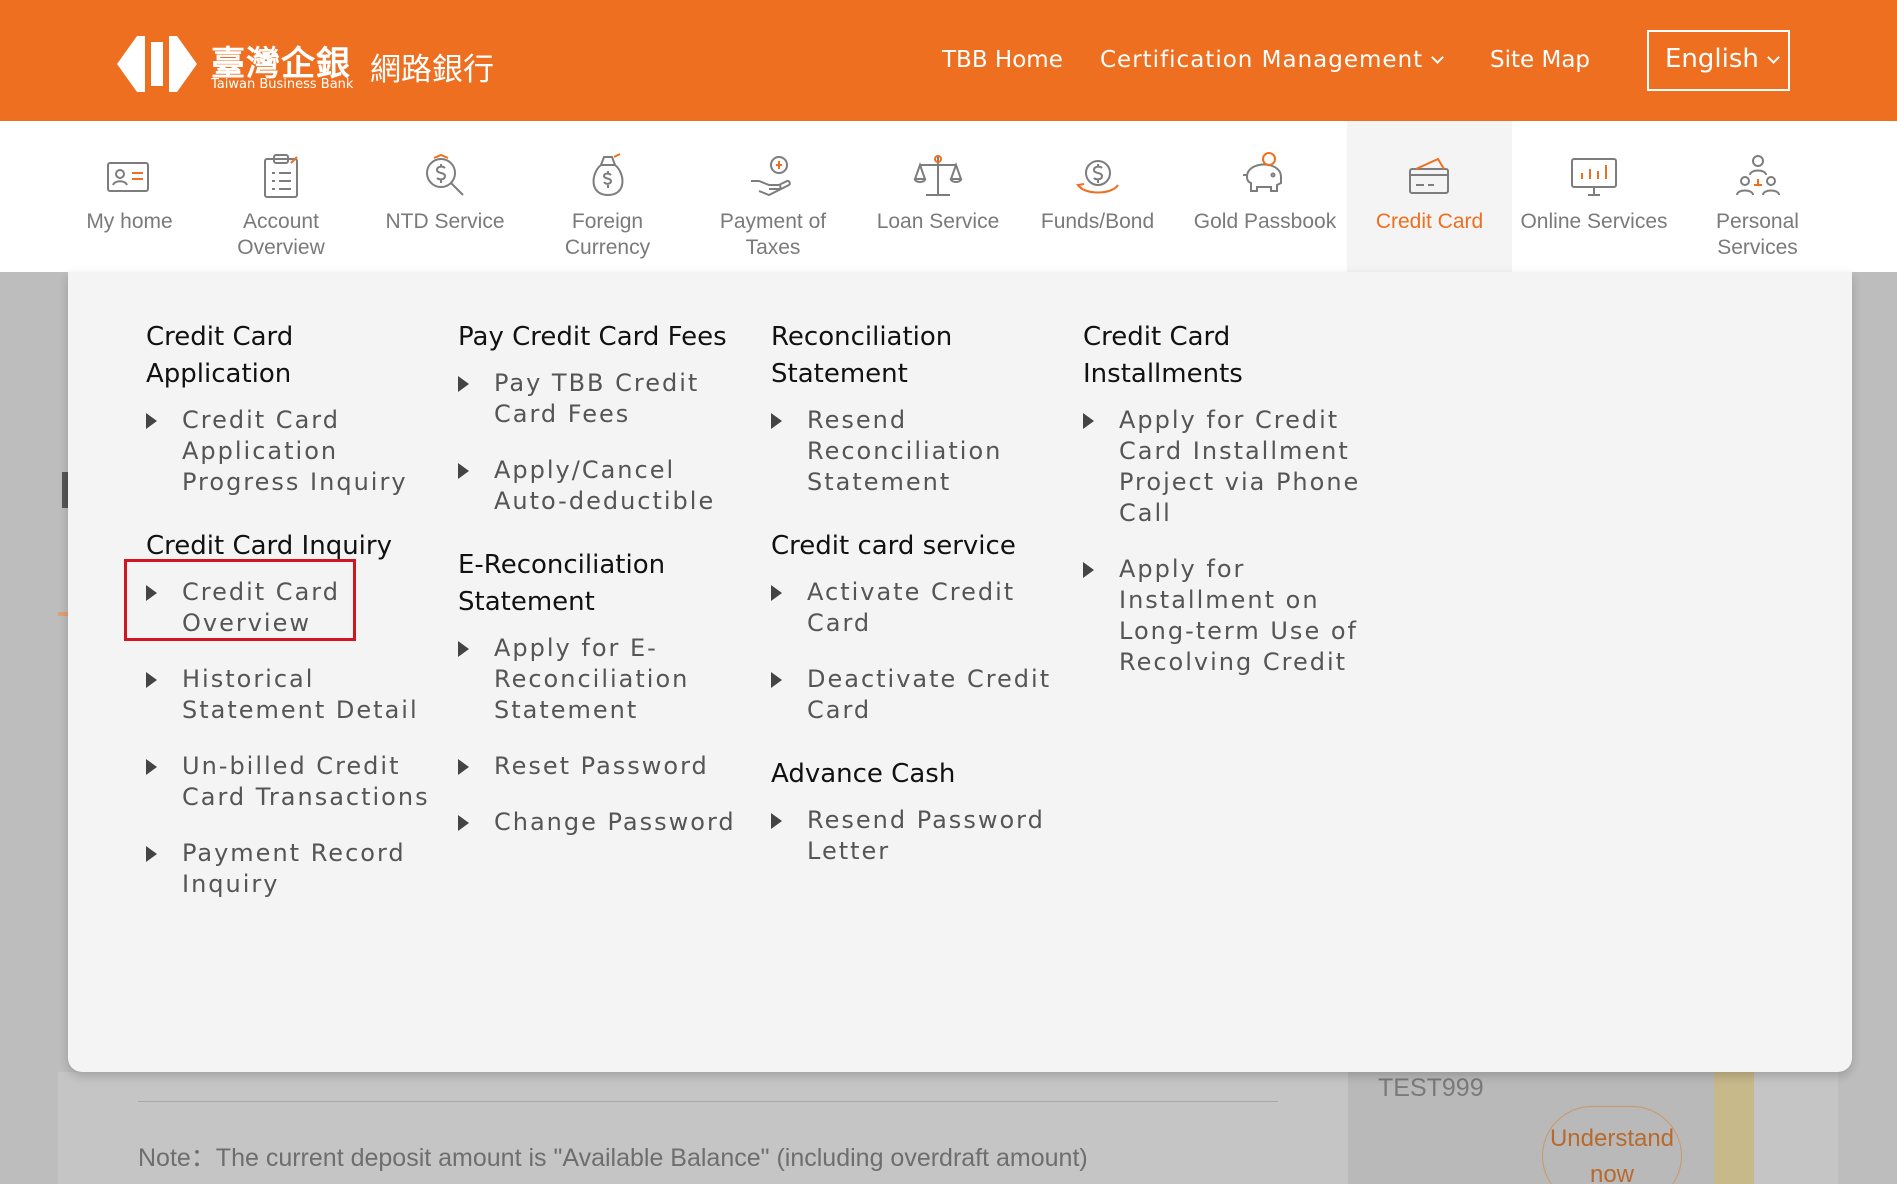  What do you see at coordinates (1262, 172) in the screenshot?
I see `piggy-bank-icon` at bounding box center [1262, 172].